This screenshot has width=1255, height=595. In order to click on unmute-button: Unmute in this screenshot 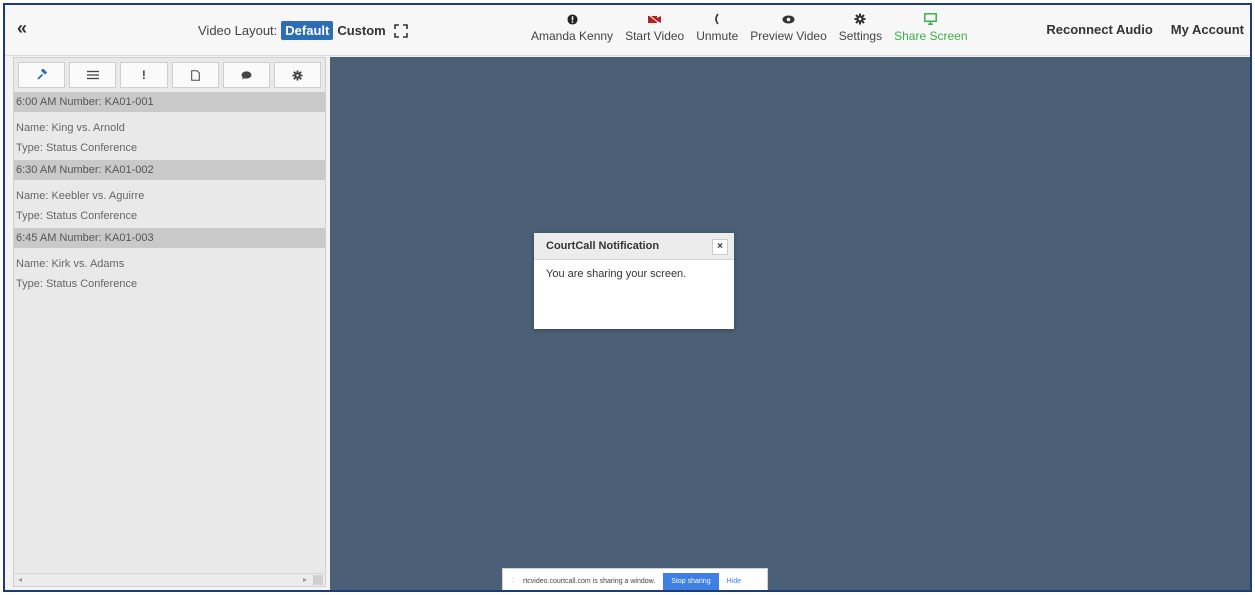, I will do `click(717, 27)`.